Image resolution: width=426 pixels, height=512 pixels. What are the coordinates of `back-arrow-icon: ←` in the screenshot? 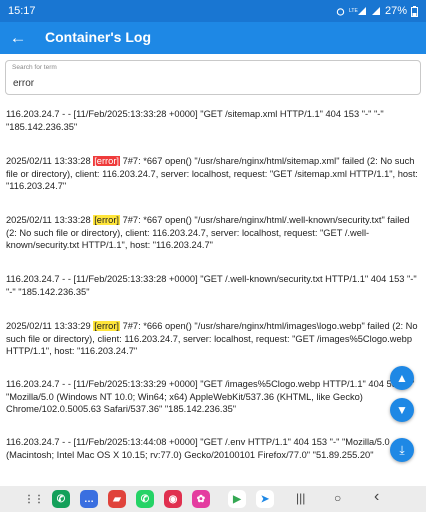 It's located at (18, 38).